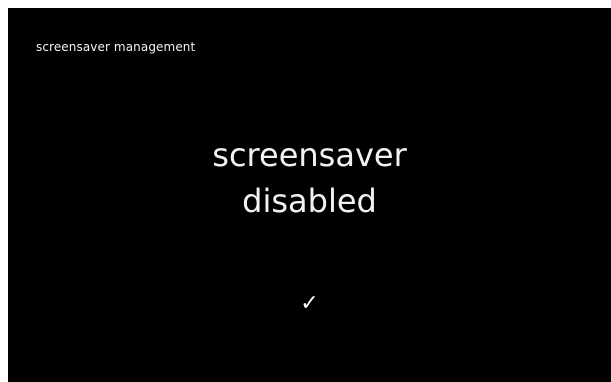 Image resolution: width=611 pixels, height=382 pixels. I want to click on checkmark-icon: ✓, so click(309, 304).